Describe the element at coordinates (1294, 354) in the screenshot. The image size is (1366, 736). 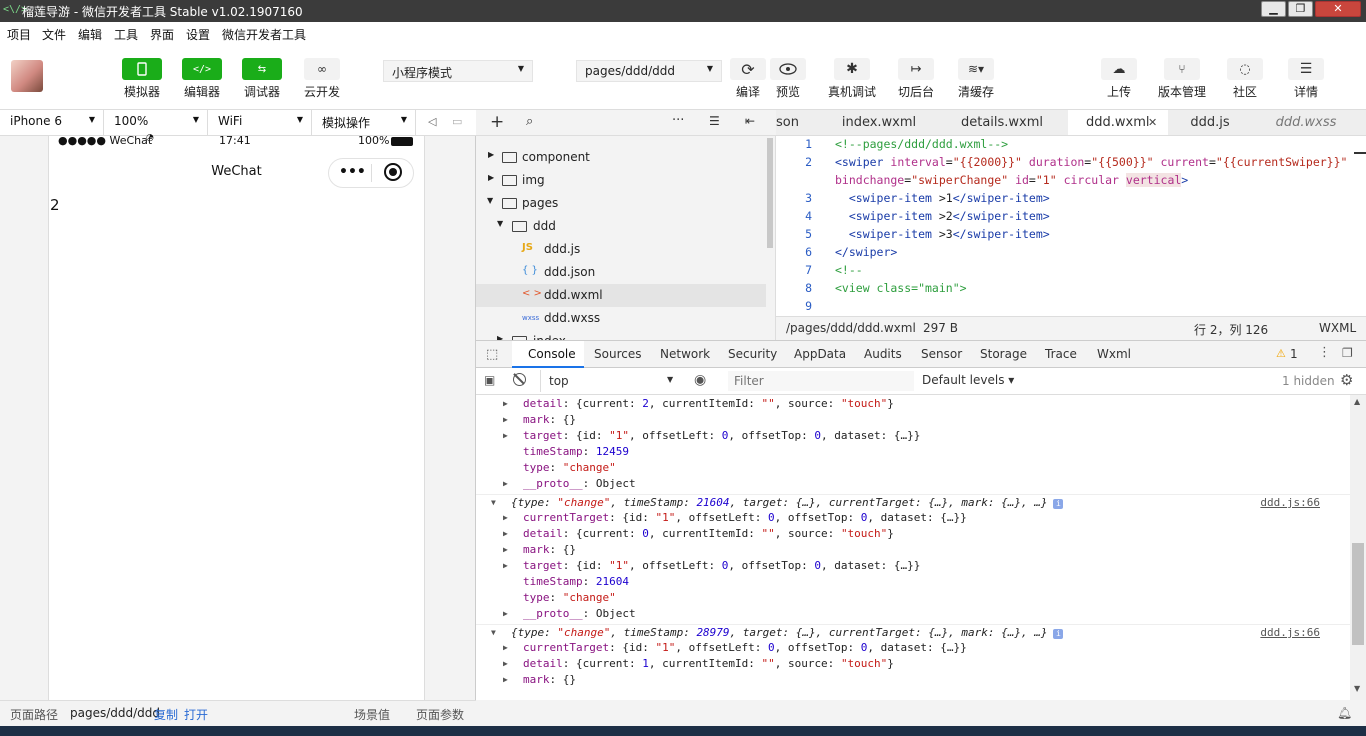
I see `warning-count: 1` at that location.